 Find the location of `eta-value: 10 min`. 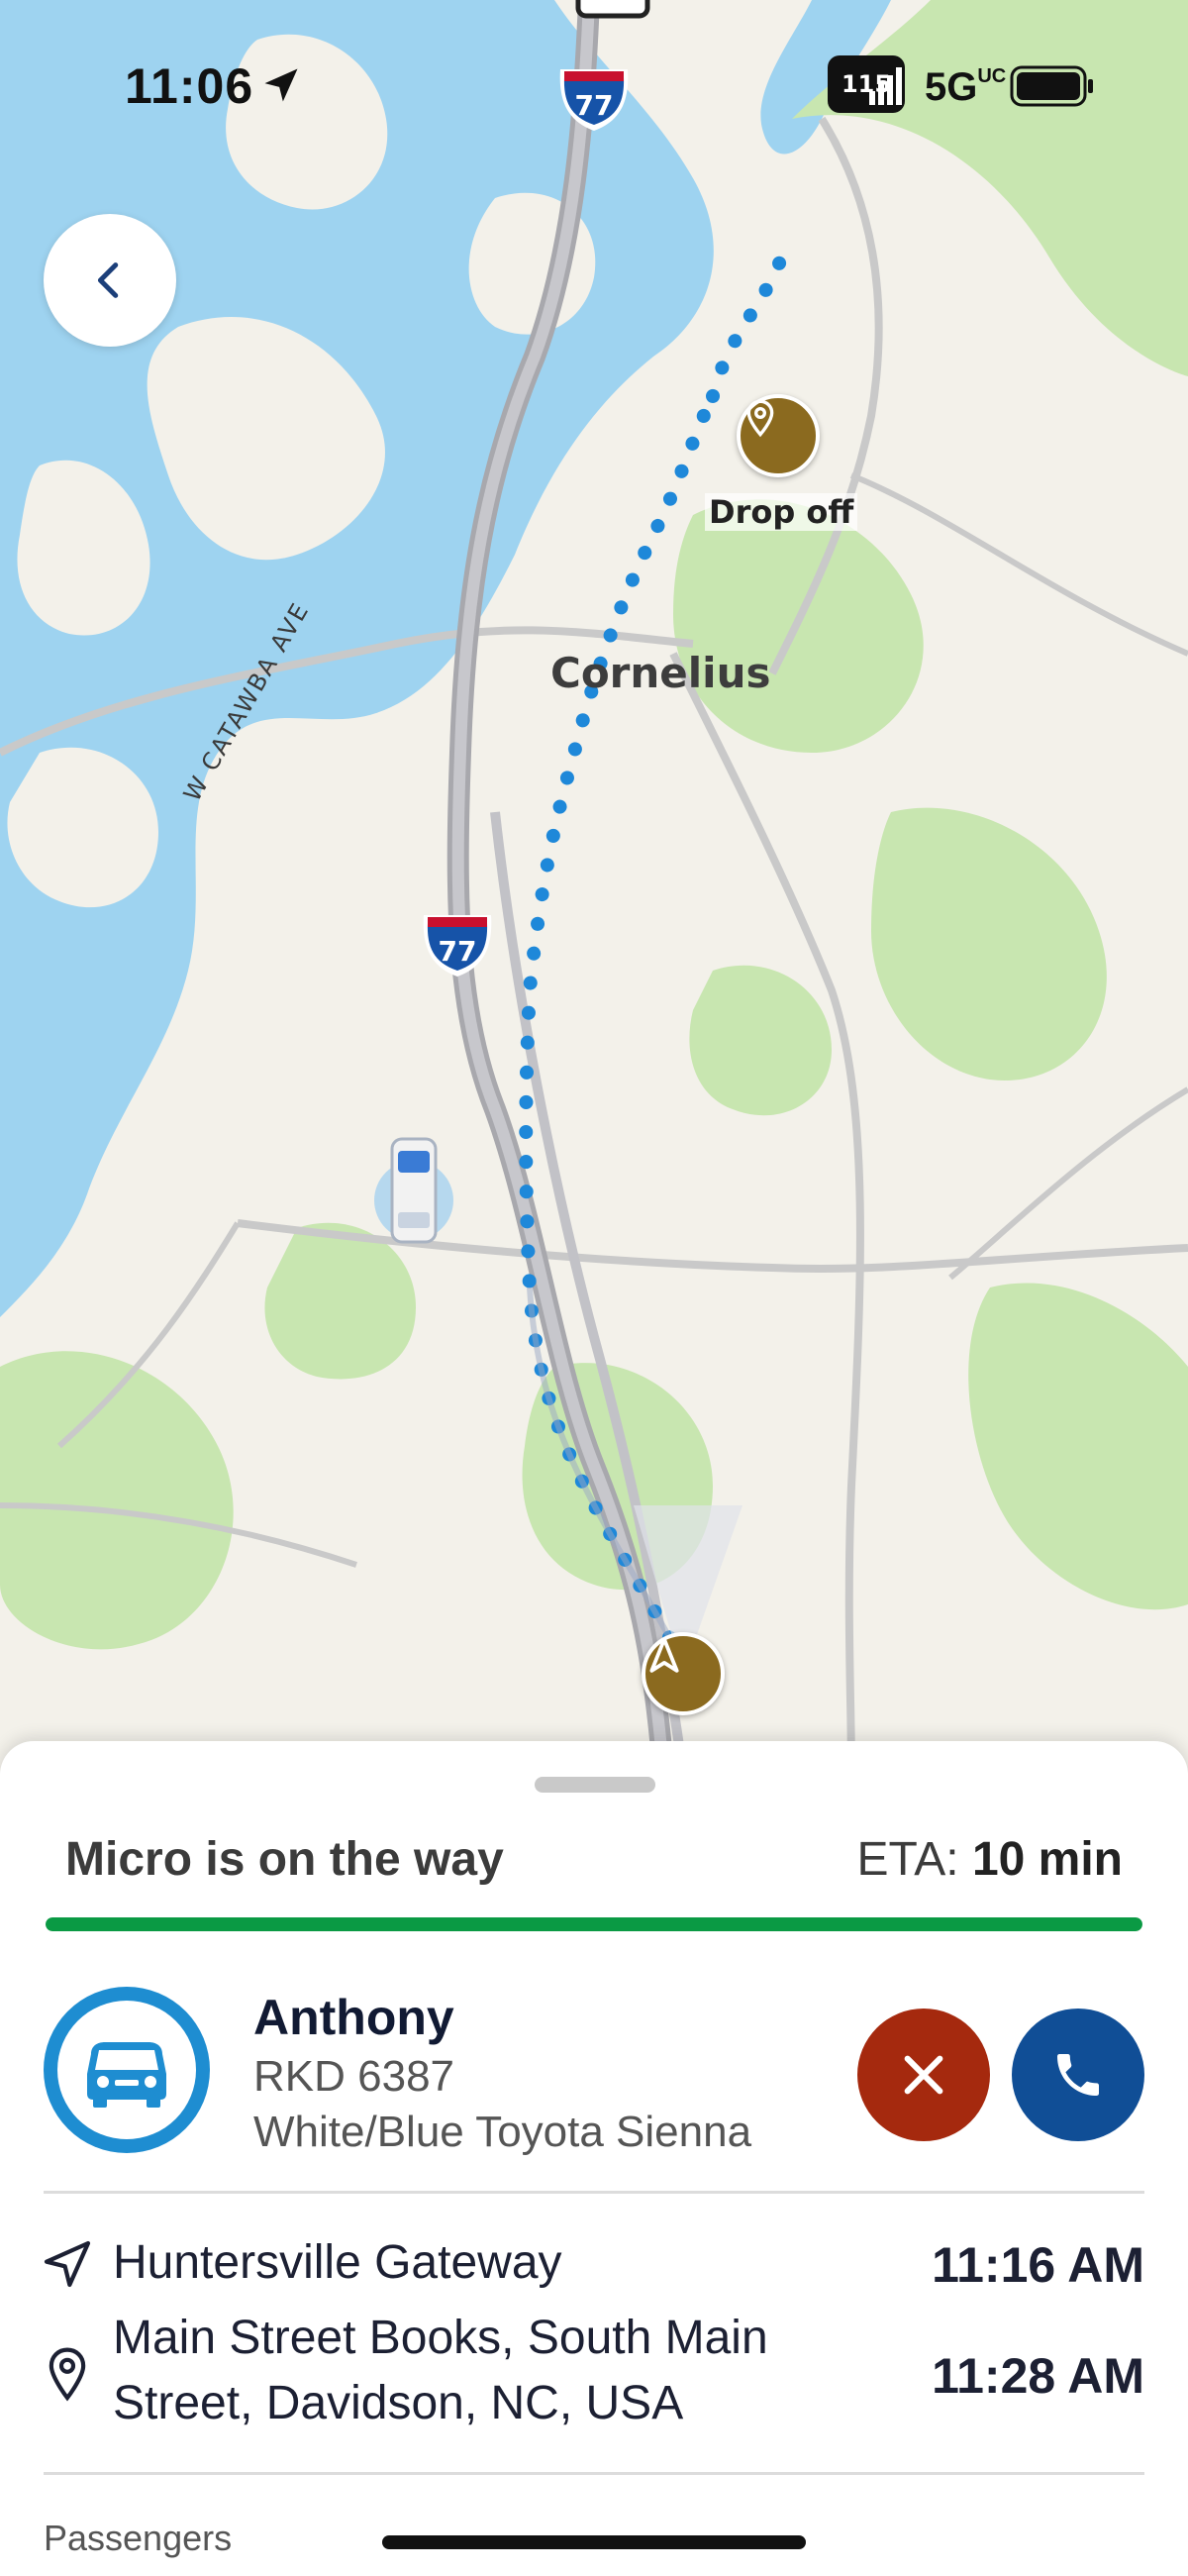

eta-value: 10 min is located at coordinates (1047, 1859).